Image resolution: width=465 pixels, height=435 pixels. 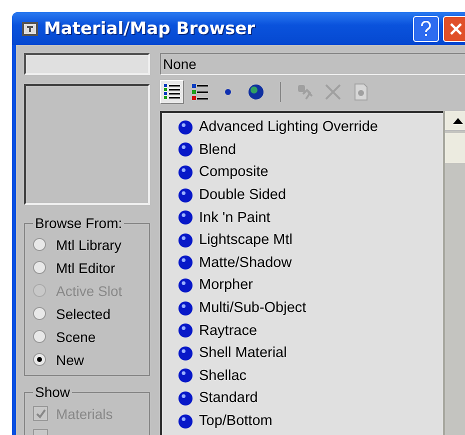 I want to click on material-name: Double Sided, so click(x=242, y=195).